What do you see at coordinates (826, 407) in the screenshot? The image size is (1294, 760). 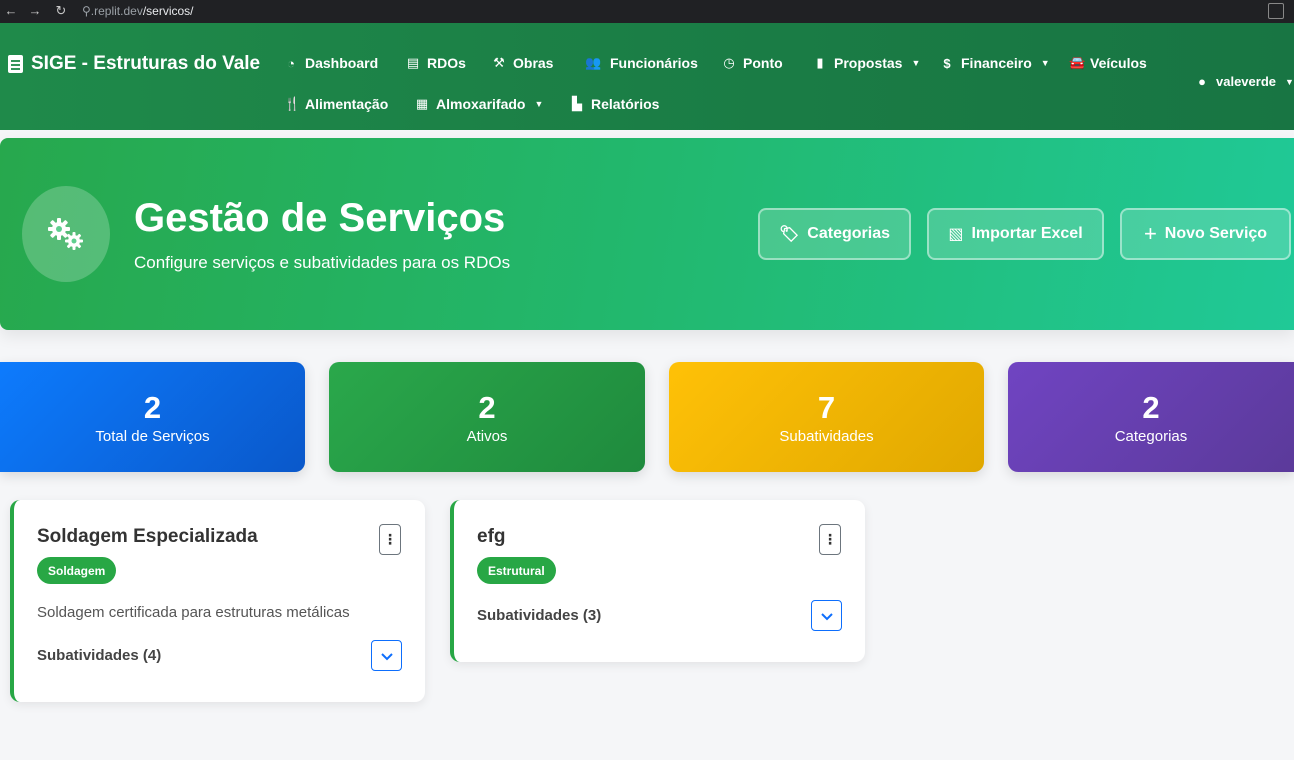 I see `stat-value: 7` at bounding box center [826, 407].